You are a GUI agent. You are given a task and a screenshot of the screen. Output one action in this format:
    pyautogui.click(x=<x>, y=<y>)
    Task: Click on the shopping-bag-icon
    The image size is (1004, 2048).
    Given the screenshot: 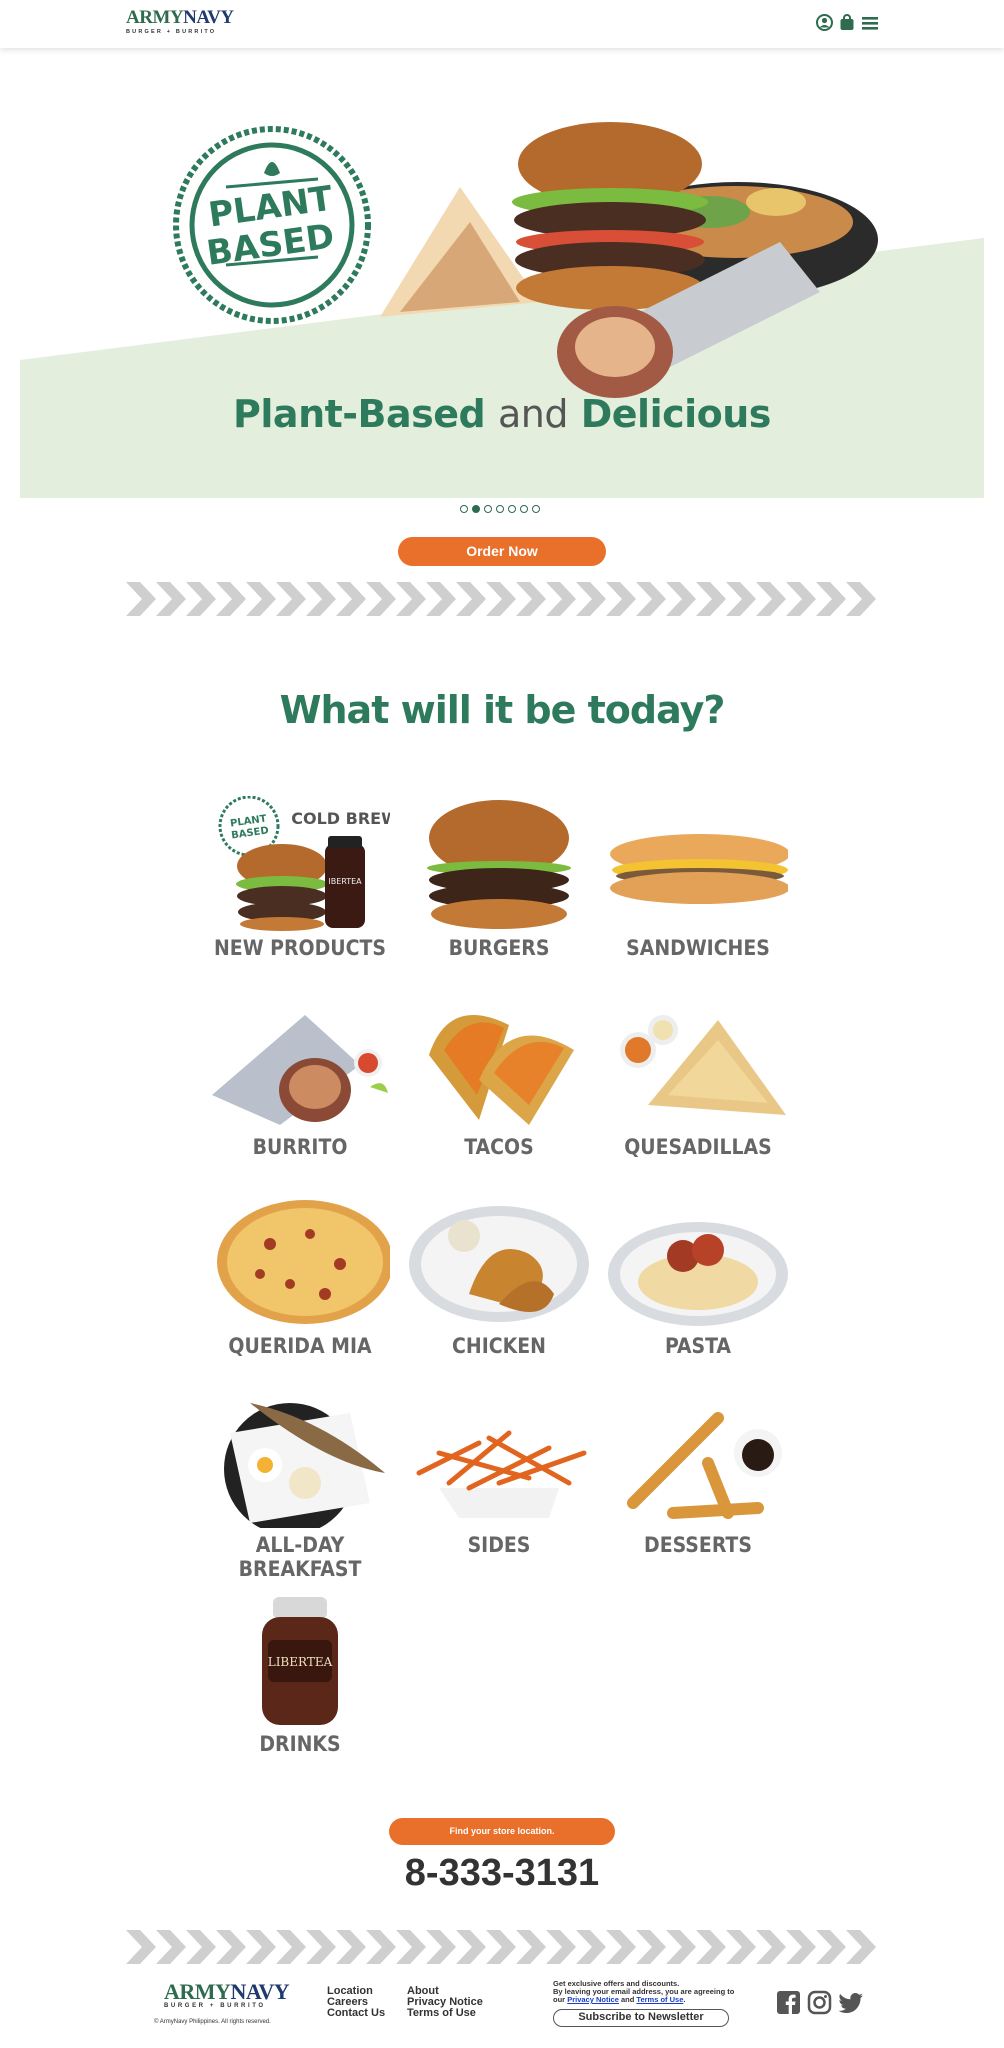 What is the action you would take?
    pyautogui.click(x=847, y=25)
    